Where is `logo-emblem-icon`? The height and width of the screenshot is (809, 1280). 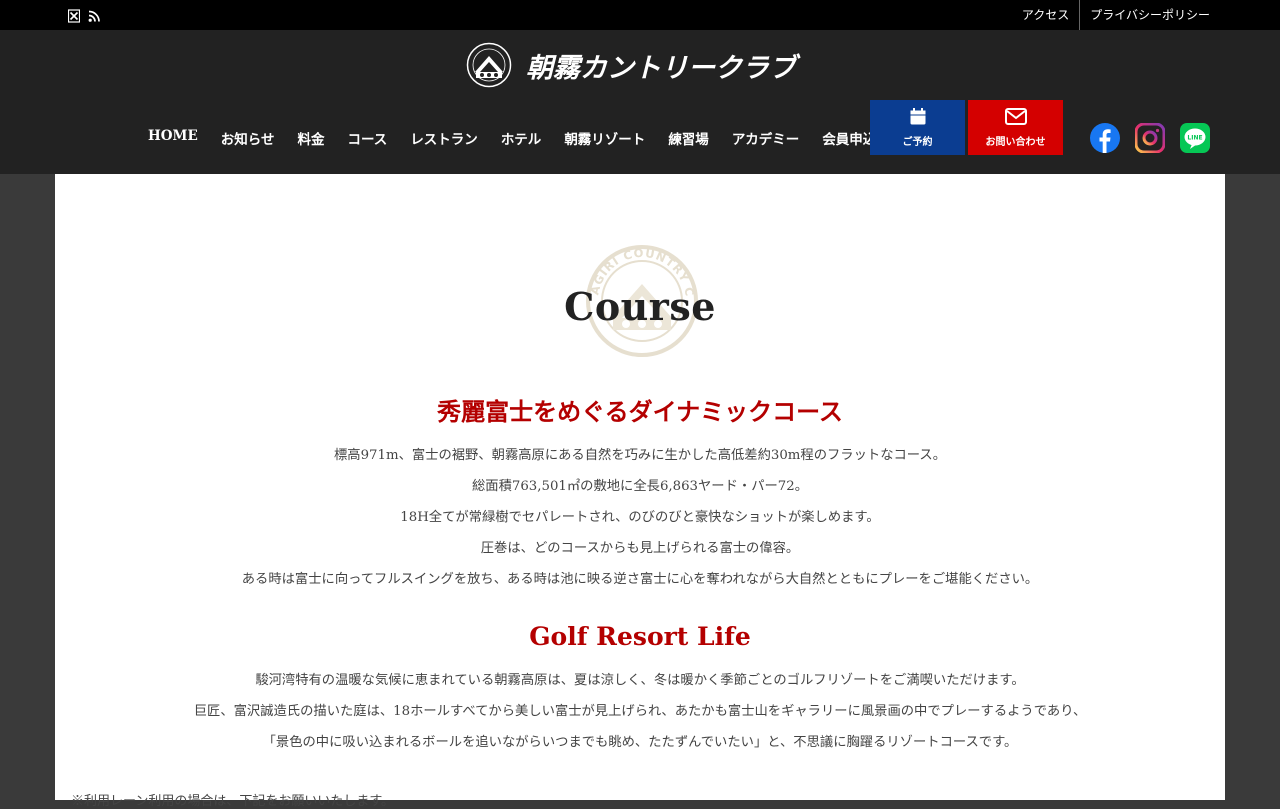 logo-emblem-icon is located at coordinates (489, 65).